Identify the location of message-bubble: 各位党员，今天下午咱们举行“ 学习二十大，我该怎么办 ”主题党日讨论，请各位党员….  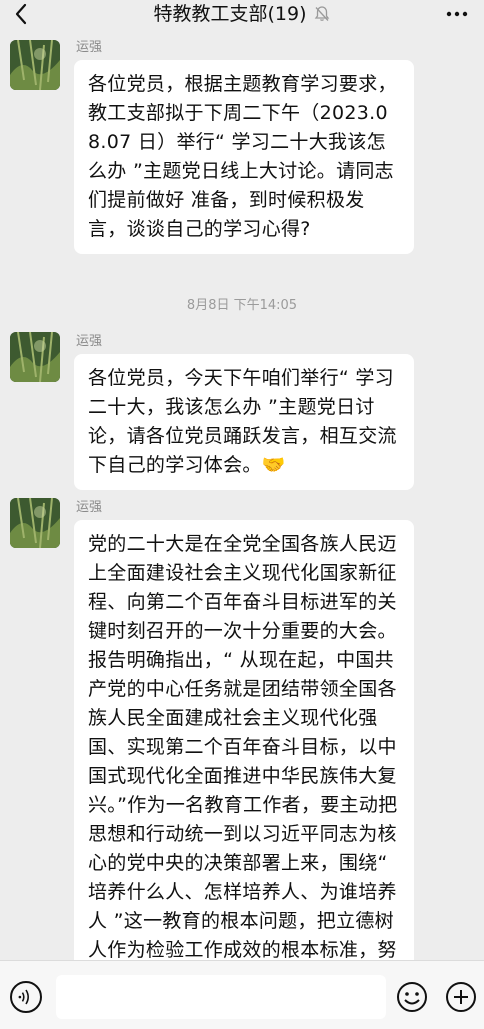
(244, 422).